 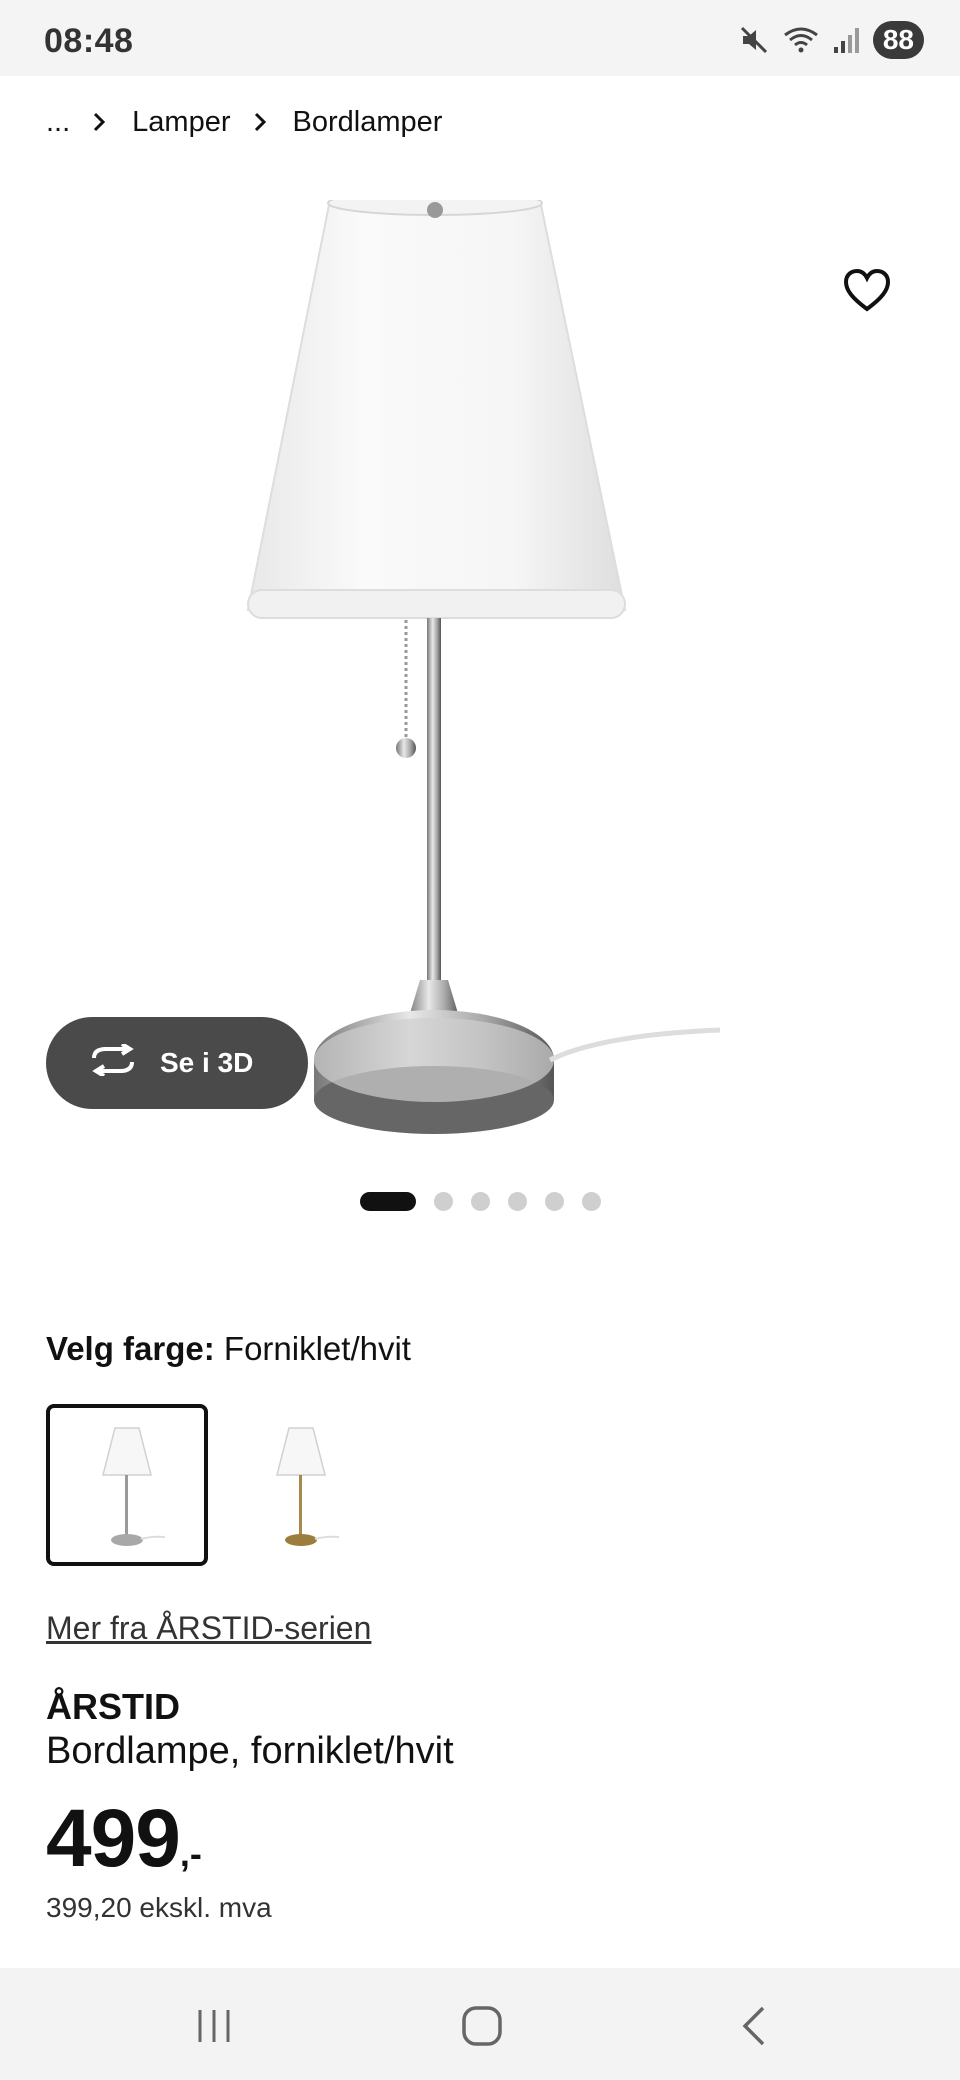 I want to click on swatch-image-nickel, so click(x=134, y=1486).